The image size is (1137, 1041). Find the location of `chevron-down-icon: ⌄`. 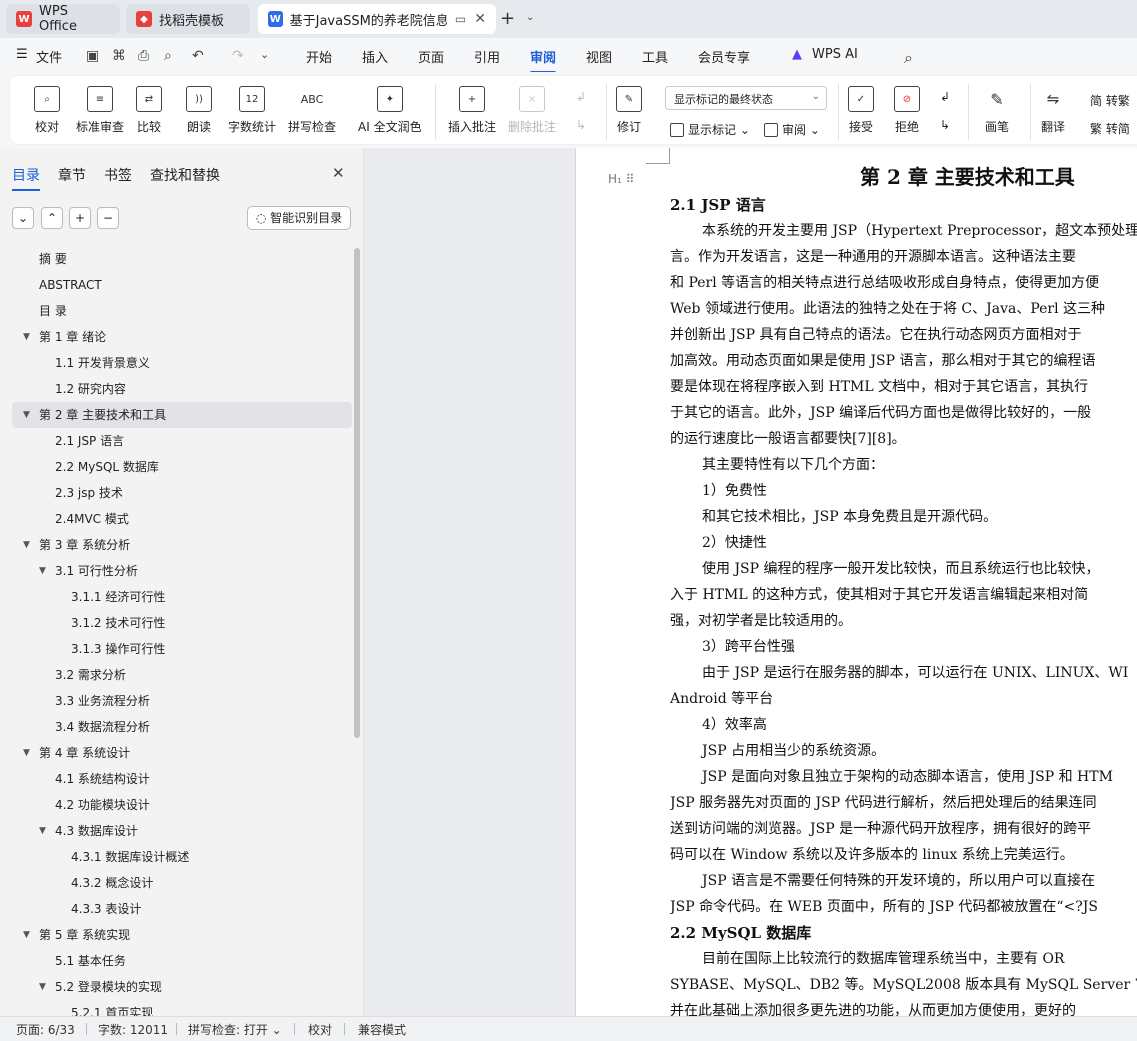

chevron-down-icon: ⌄ is located at coordinates (530, 17).